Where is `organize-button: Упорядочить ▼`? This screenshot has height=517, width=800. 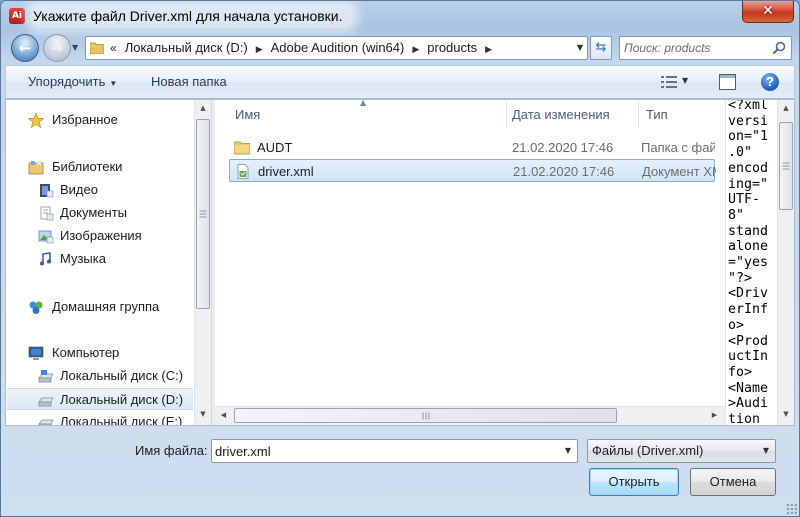
organize-button: Упорядочить ▼ is located at coordinates (72, 82).